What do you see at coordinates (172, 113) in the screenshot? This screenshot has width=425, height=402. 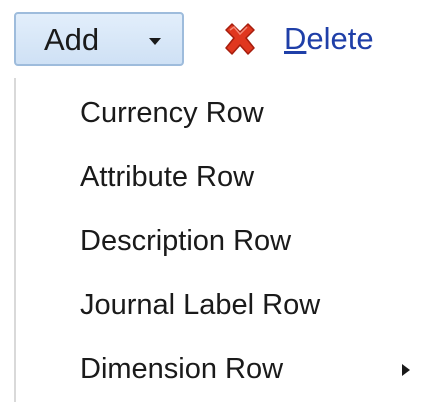 I see `menu-item-label: Currency Row` at bounding box center [172, 113].